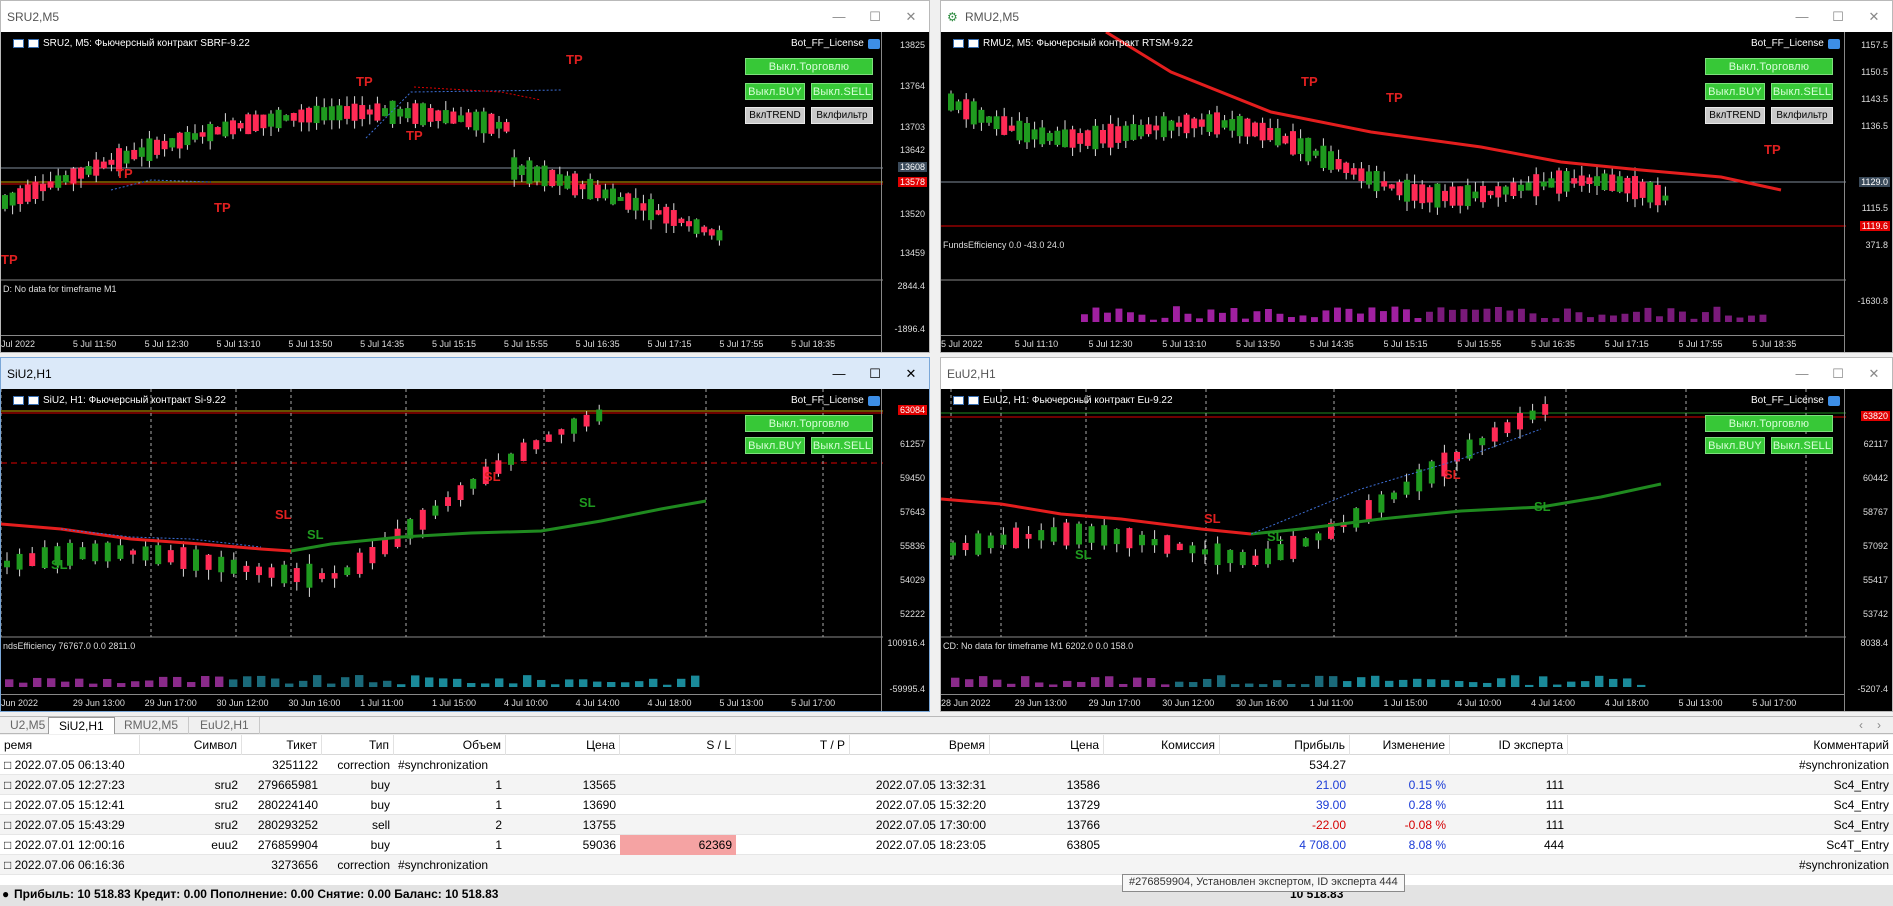 The height and width of the screenshot is (906, 1893). What do you see at coordinates (225, 725) in the screenshot?
I see `tab-euu2: EuU2,H1` at bounding box center [225, 725].